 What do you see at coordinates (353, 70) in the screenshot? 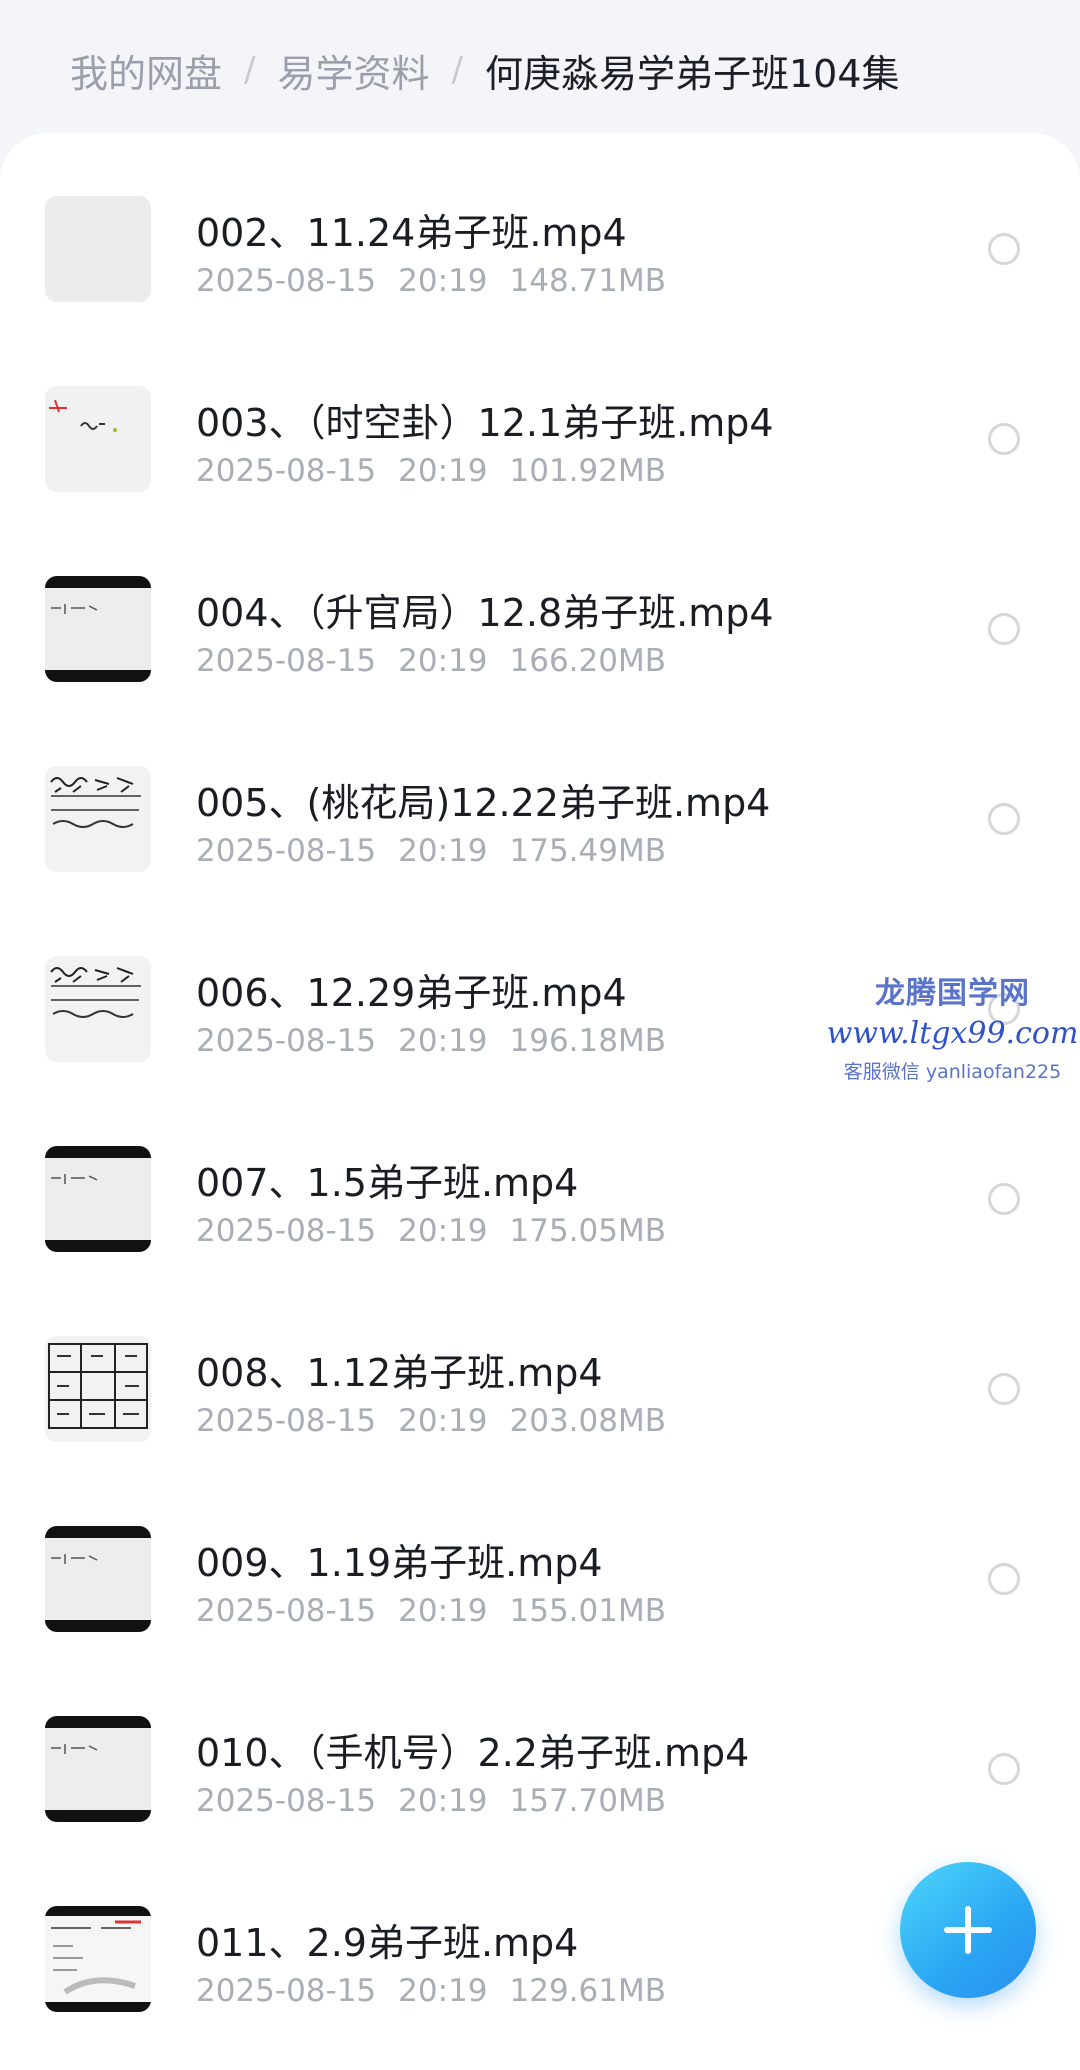
I see `breadcrumb-parent: 易学资料` at bounding box center [353, 70].